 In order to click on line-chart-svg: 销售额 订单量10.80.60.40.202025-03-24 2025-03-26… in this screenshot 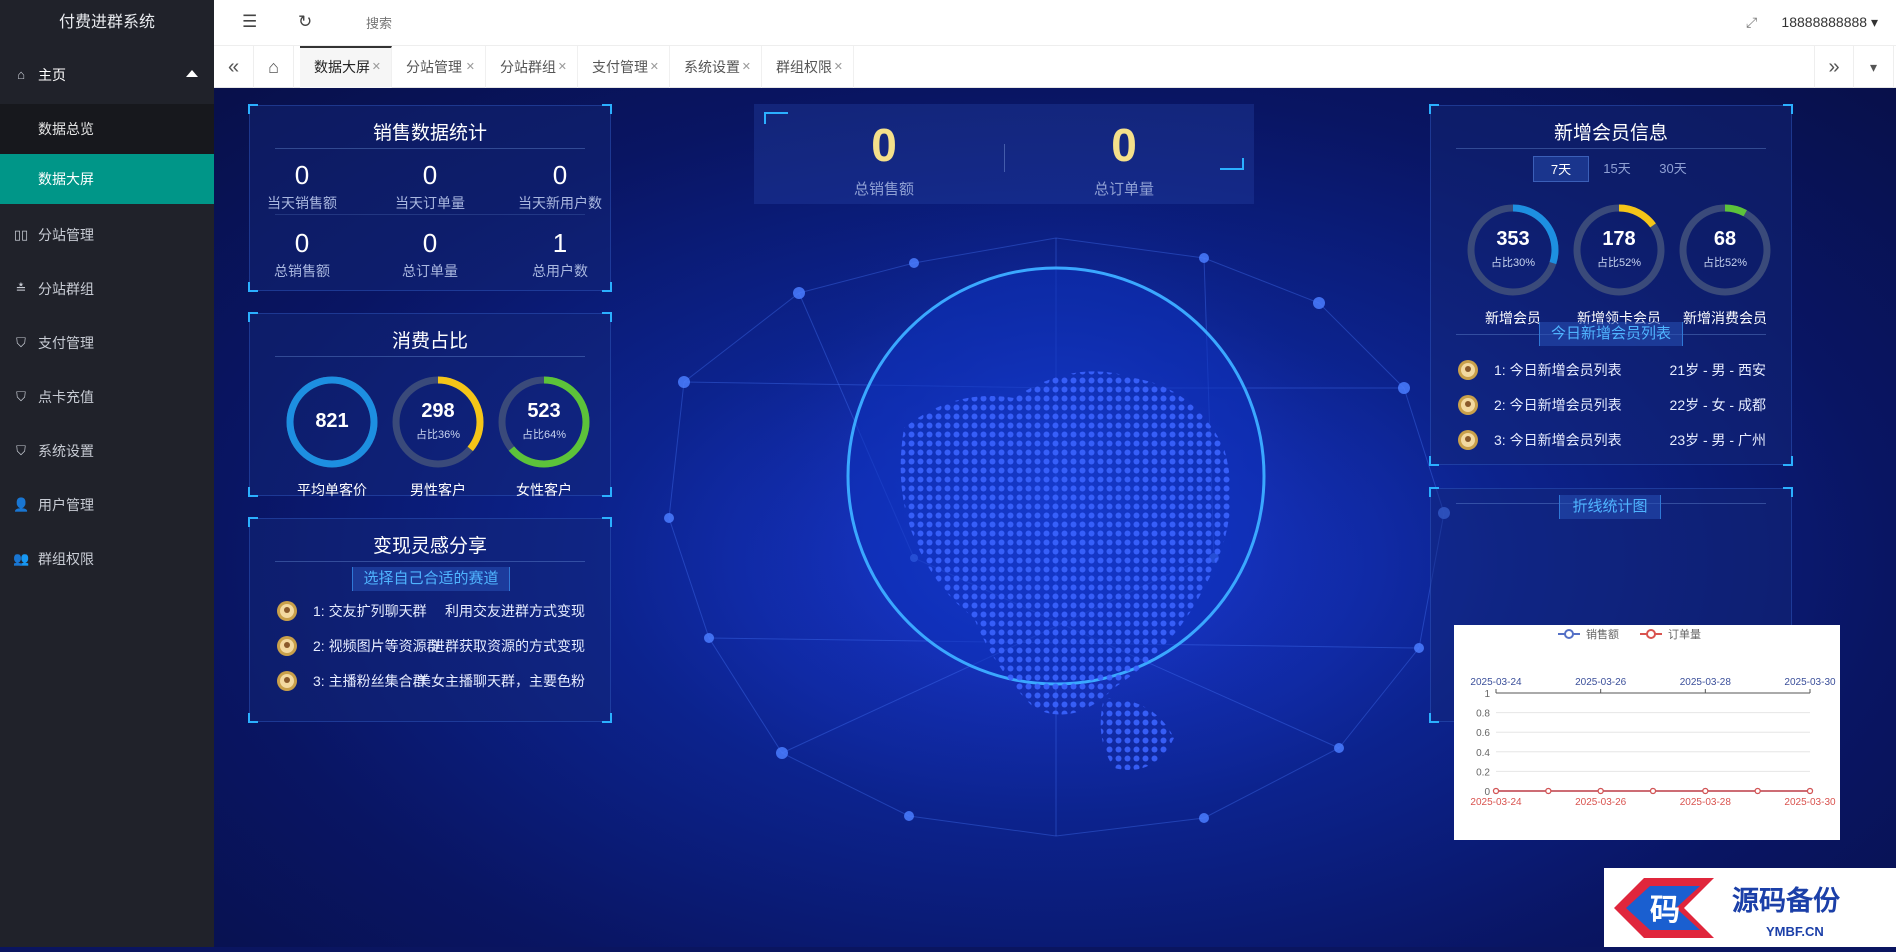, I will do `click(1653, 717)`.